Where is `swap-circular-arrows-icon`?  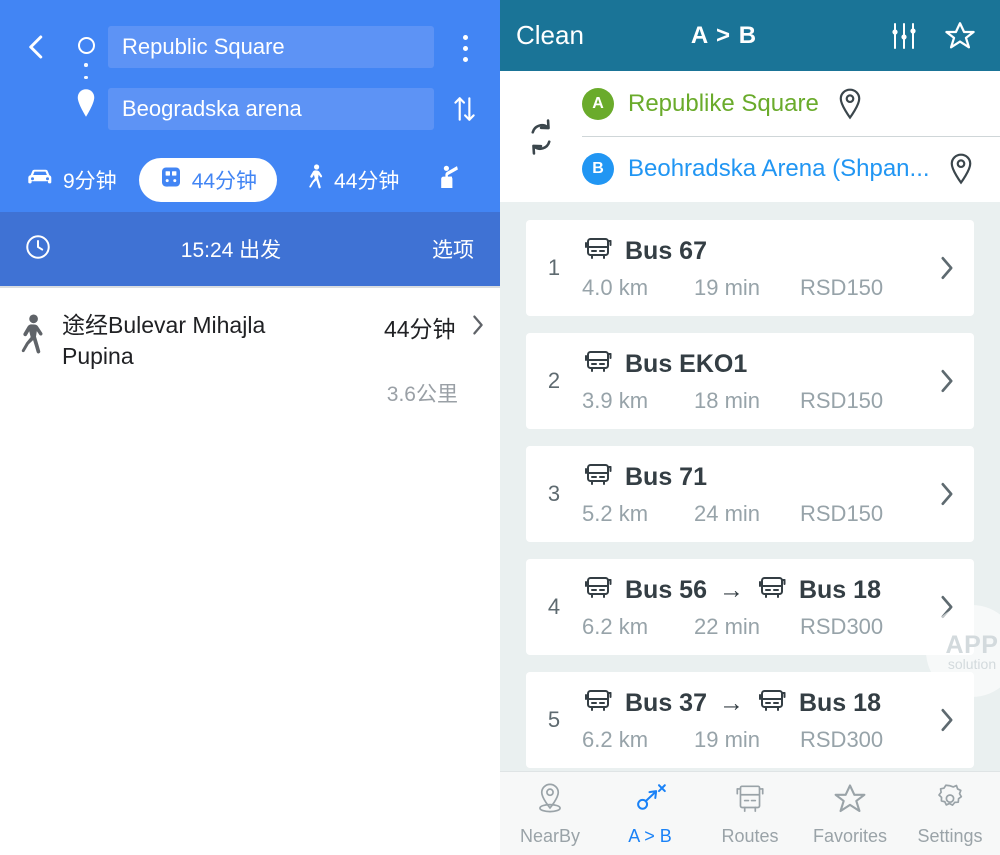 swap-circular-arrows-icon is located at coordinates (541, 136).